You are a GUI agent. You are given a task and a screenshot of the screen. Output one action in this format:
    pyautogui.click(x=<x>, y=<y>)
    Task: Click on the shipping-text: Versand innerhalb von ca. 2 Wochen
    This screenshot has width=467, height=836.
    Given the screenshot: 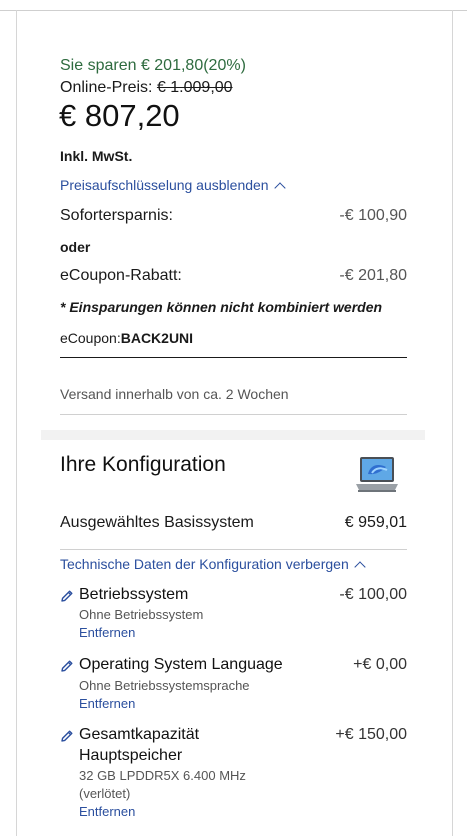 What is the action you would take?
    pyautogui.click(x=174, y=394)
    